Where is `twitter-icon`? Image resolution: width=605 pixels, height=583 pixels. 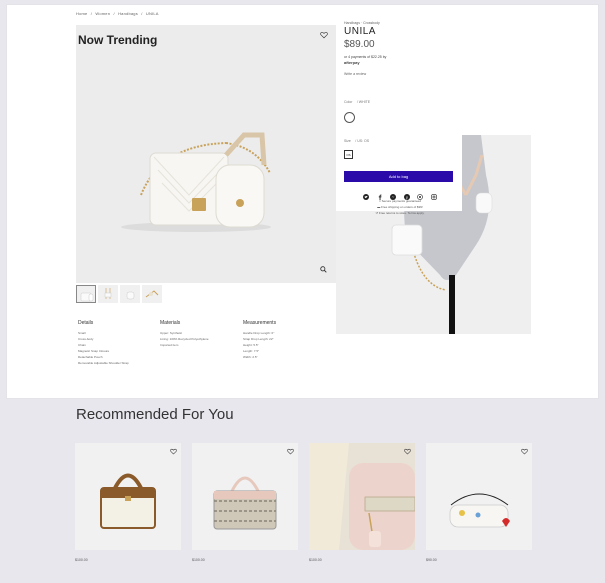
twitter-icon is located at coordinates (366, 196).